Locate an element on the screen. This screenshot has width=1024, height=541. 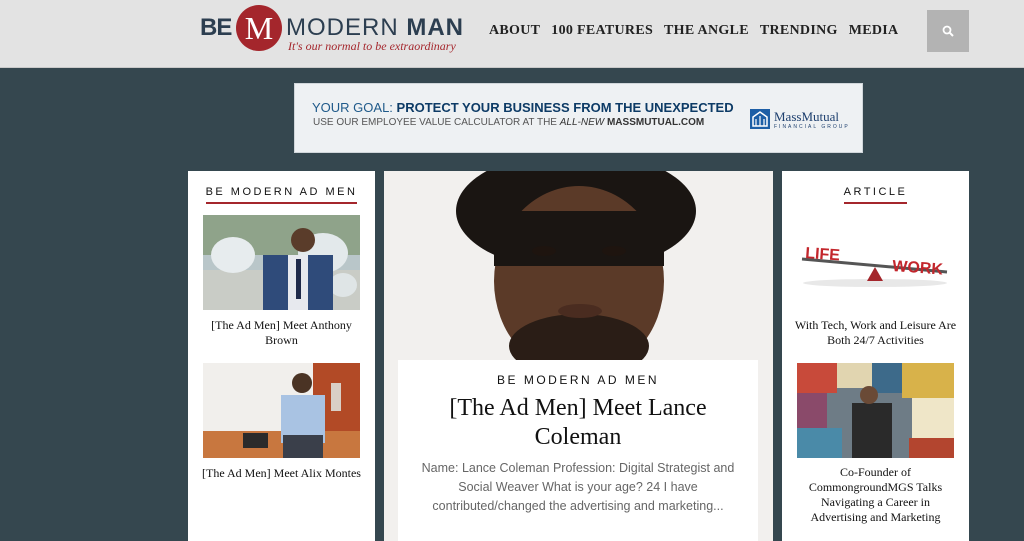
nav-about: ABOUT is located at coordinates (514, 31).